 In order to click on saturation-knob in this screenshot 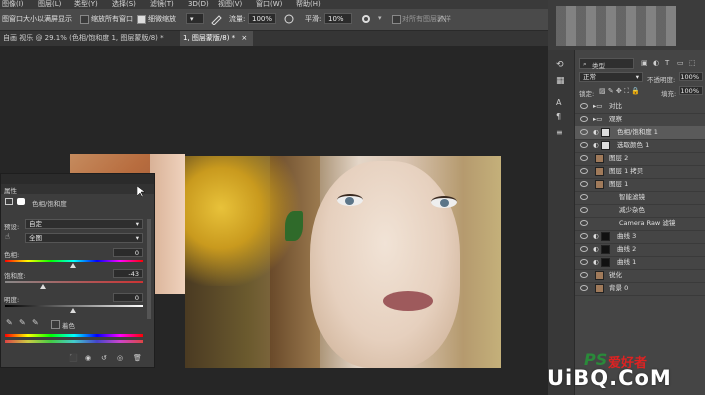, I will do `click(43, 286)`.